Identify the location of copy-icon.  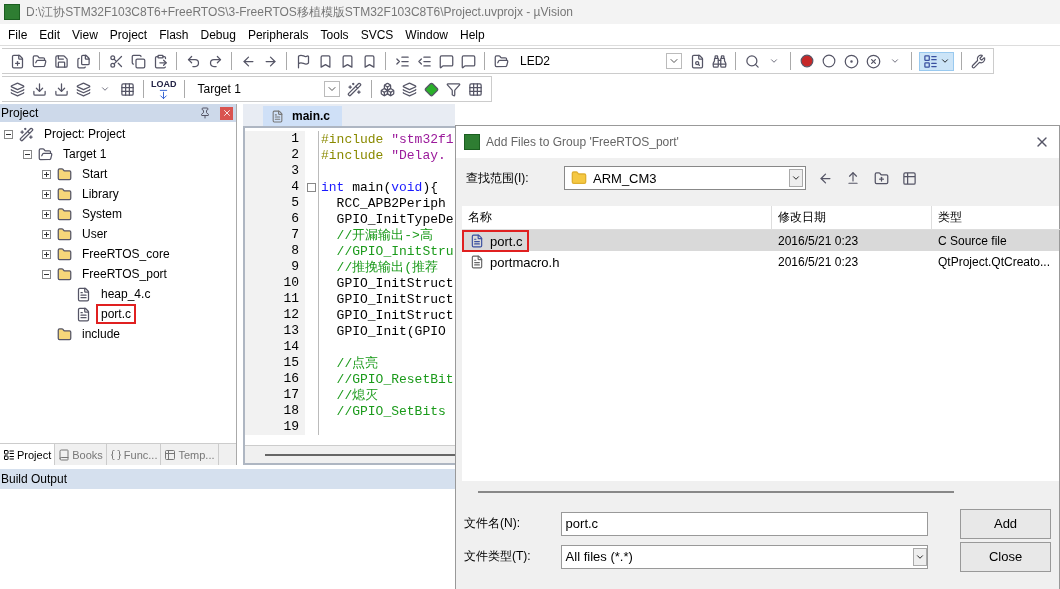
(138, 61).